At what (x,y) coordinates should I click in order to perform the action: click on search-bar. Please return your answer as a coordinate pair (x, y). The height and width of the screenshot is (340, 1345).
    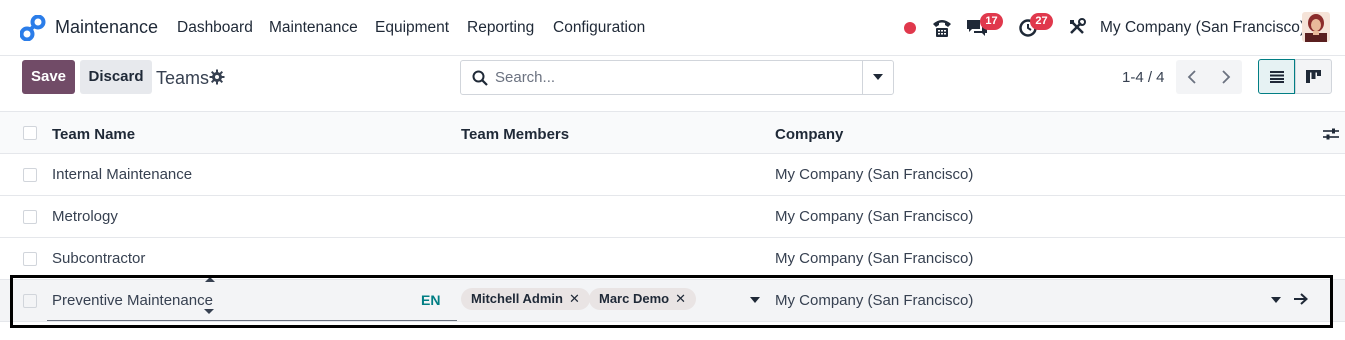
    Looking at the image, I should click on (677, 77).